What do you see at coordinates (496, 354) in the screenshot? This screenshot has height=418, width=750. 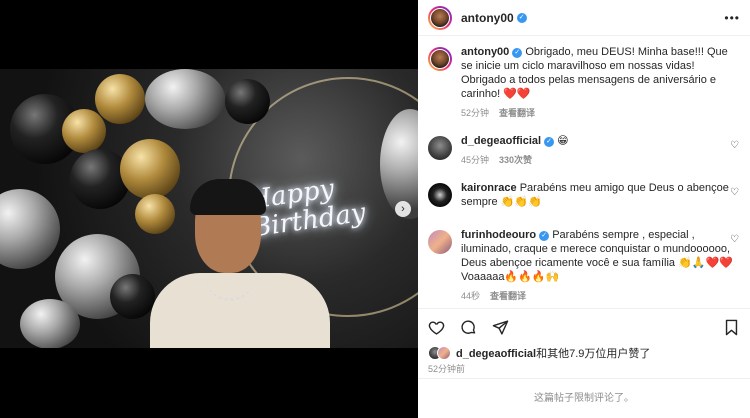 I see `likes-first-user: d_degeaofficial` at bounding box center [496, 354].